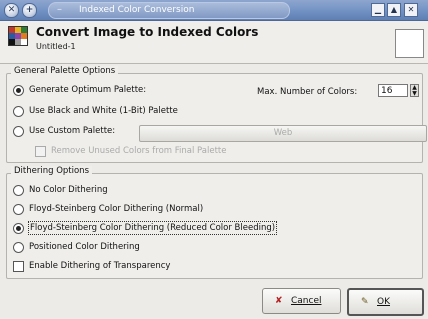 This screenshot has width=428, height=319. Describe the element at coordinates (18, 266) in the screenshot. I see `transparency-checkbox` at that location.